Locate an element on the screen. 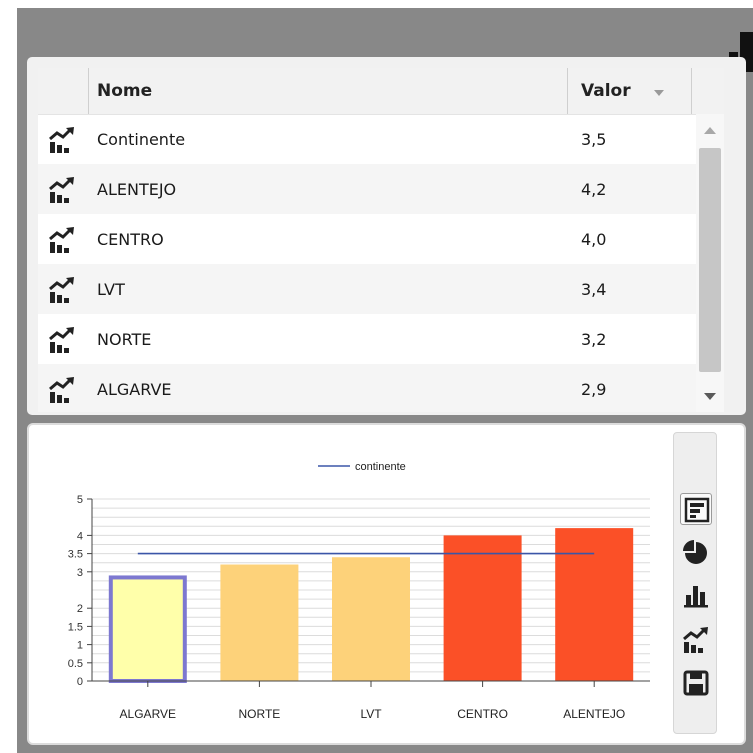  chart-type-toolbar is located at coordinates (695, 583).